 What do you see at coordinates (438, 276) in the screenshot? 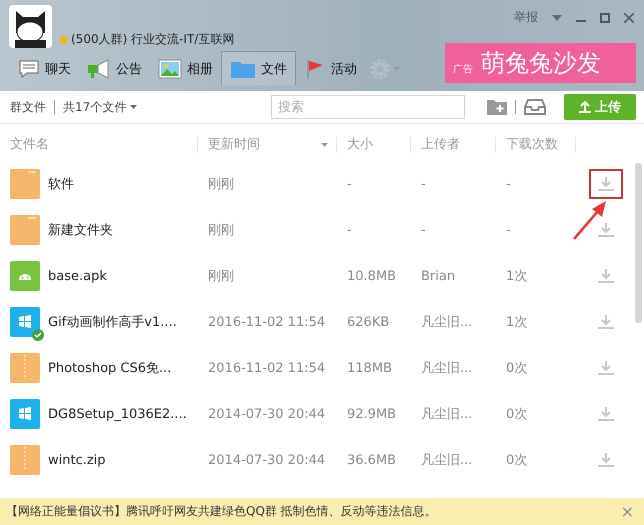
I see `table-cell-text: Brian` at bounding box center [438, 276].